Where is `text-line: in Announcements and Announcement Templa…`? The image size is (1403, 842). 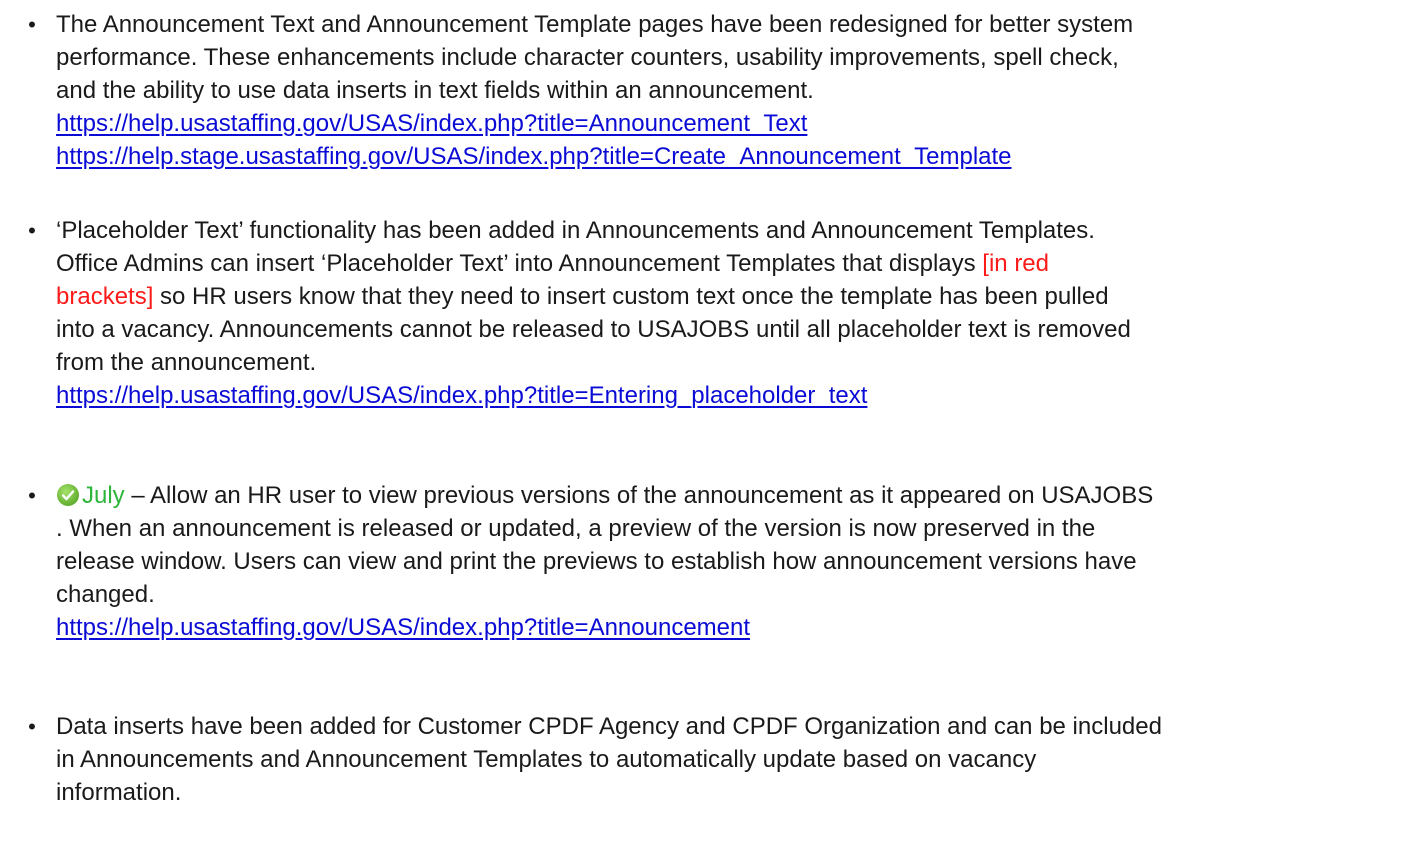
text-line: in Announcements and Announcement Templa… is located at coordinates (546, 759).